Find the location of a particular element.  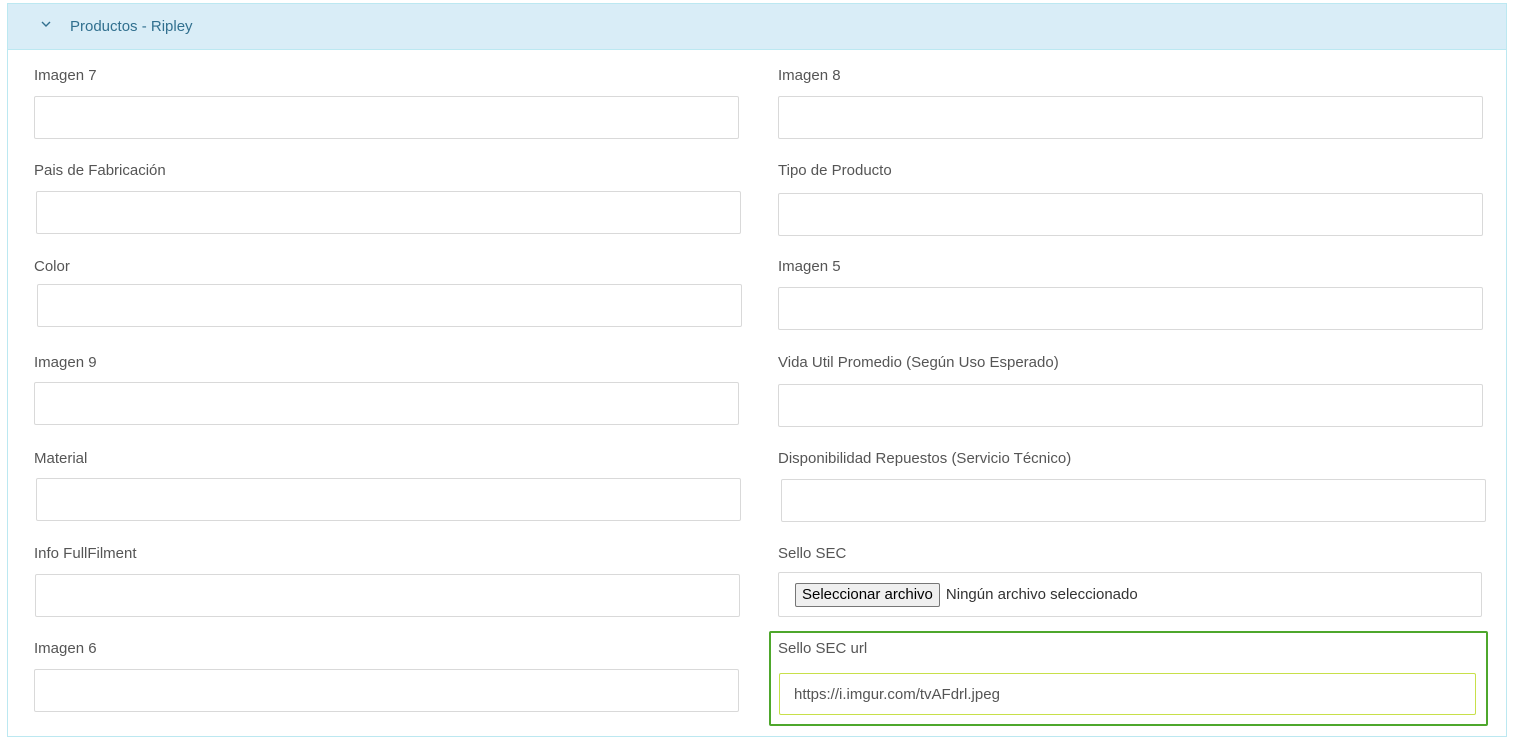

disponibilidad-repuestos-input is located at coordinates (1133, 500).